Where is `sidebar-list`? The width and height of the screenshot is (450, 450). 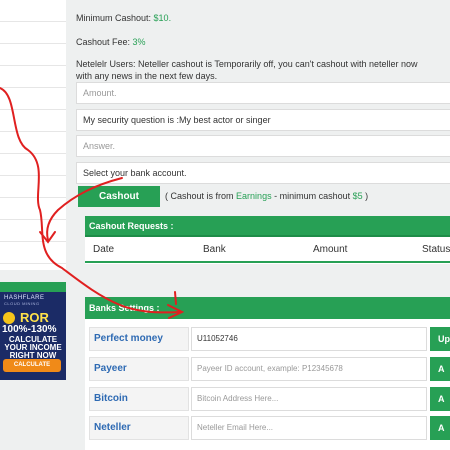
sidebar-list is located at coordinates (33, 135).